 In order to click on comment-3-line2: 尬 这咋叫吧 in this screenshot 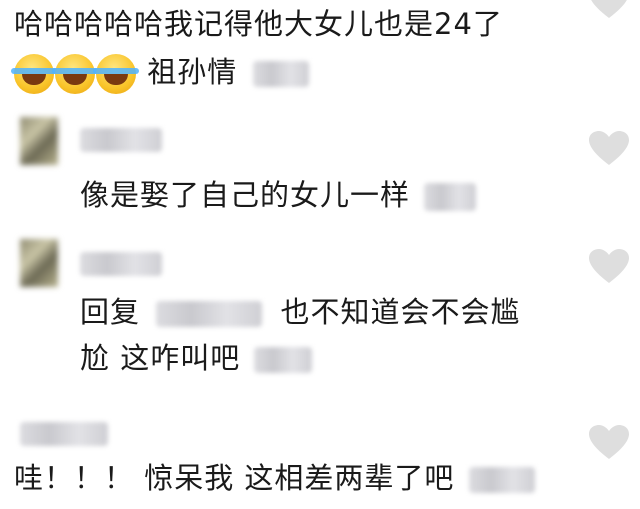, I will do `click(196, 358)`.